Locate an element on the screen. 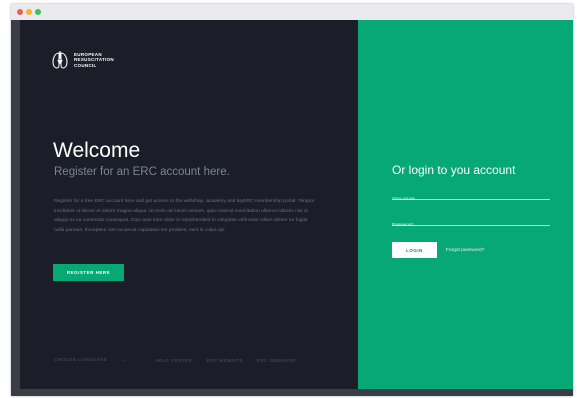 This screenshot has height=398, width=577. email-field is located at coordinates (471, 199).